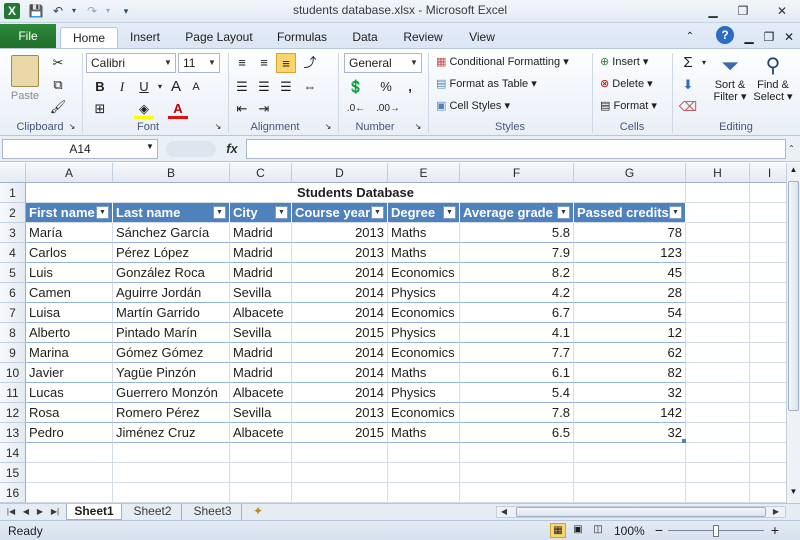 This screenshot has width=800, height=540. Describe the element at coordinates (340, 213) in the screenshot. I see `table-header-cell: Course year ▼` at that location.